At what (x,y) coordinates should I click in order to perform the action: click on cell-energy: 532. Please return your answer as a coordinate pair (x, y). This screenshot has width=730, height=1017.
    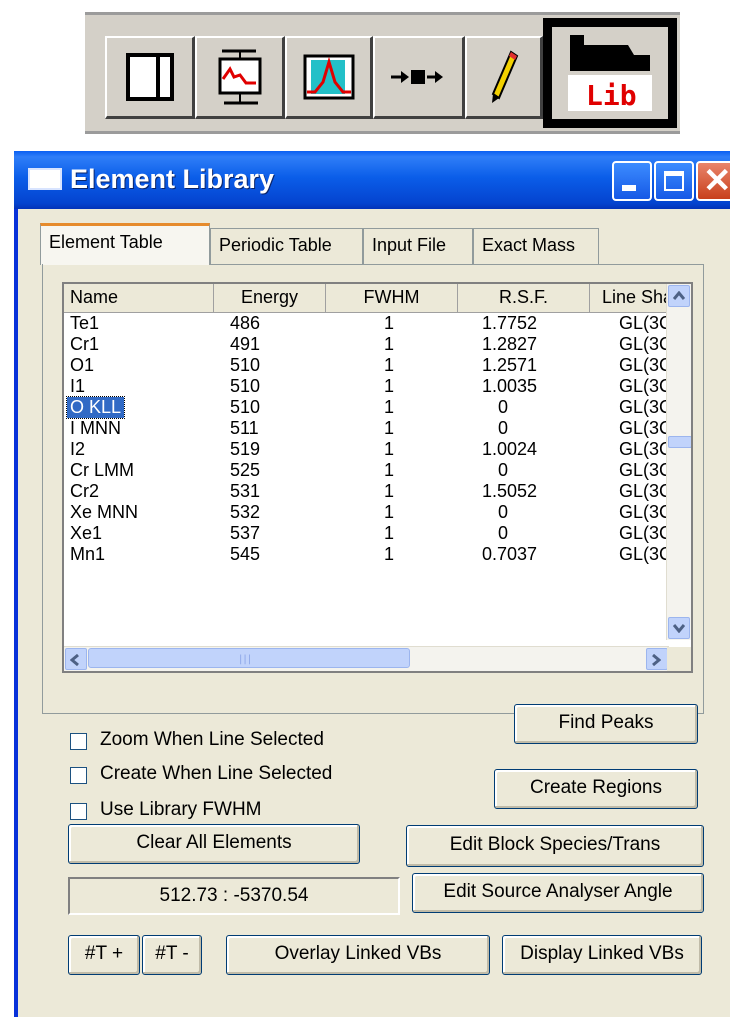
    Looking at the image, I should click on (245, 512).